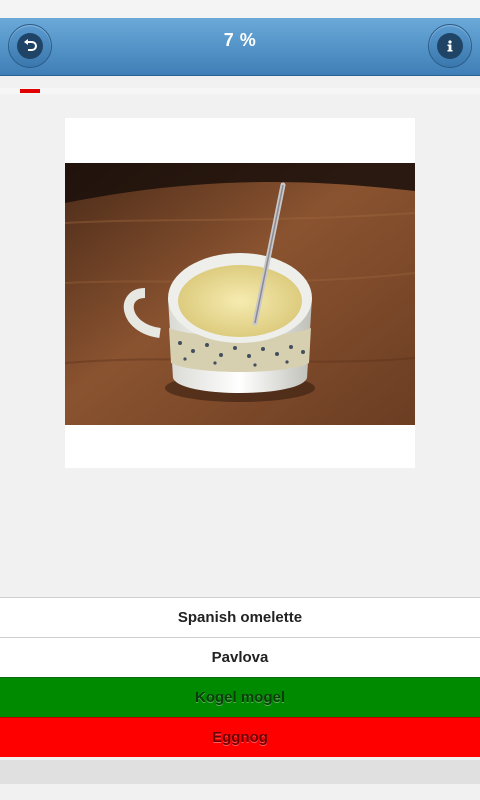  I want to click on info-button, so click(450, 46).